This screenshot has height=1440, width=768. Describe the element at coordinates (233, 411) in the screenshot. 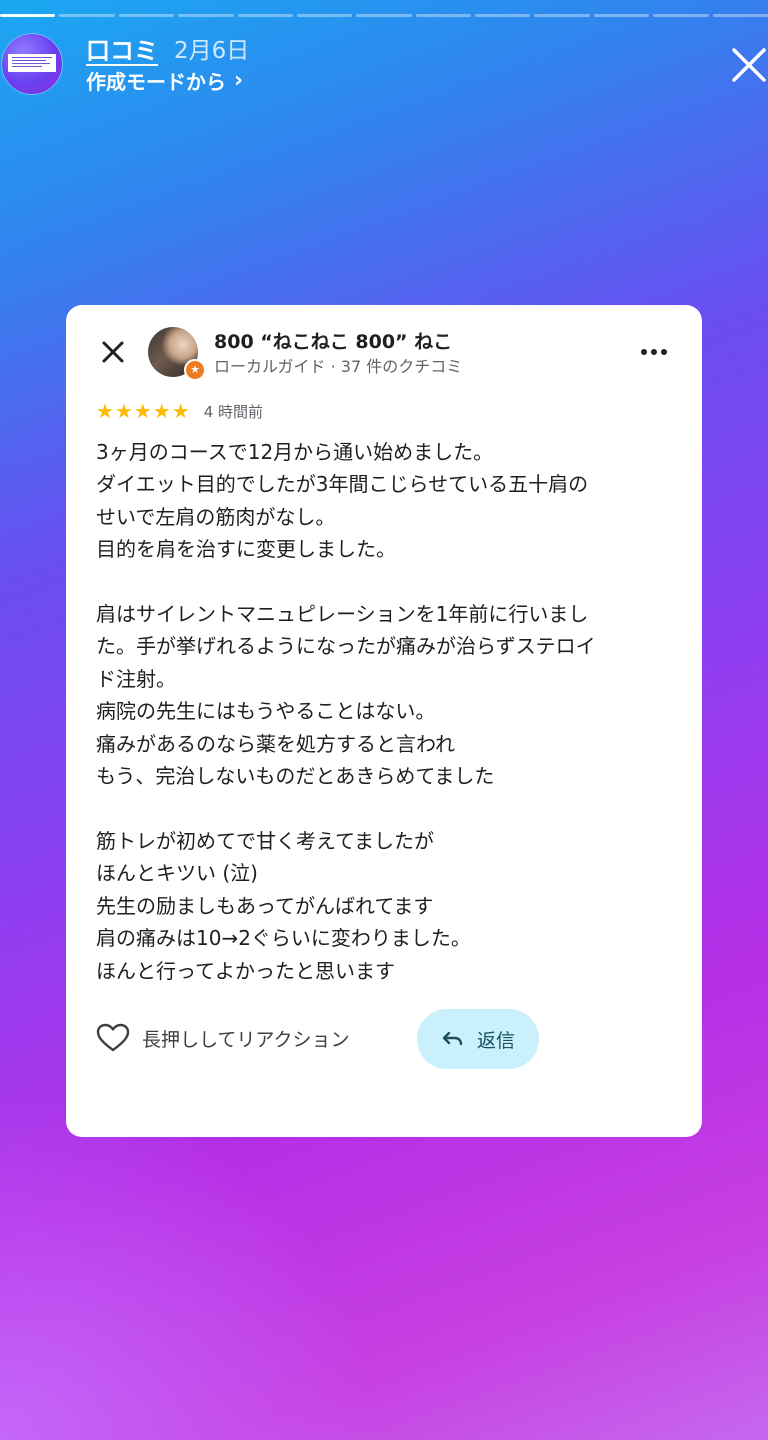

I see `review-time: 4 時間前` at that location.